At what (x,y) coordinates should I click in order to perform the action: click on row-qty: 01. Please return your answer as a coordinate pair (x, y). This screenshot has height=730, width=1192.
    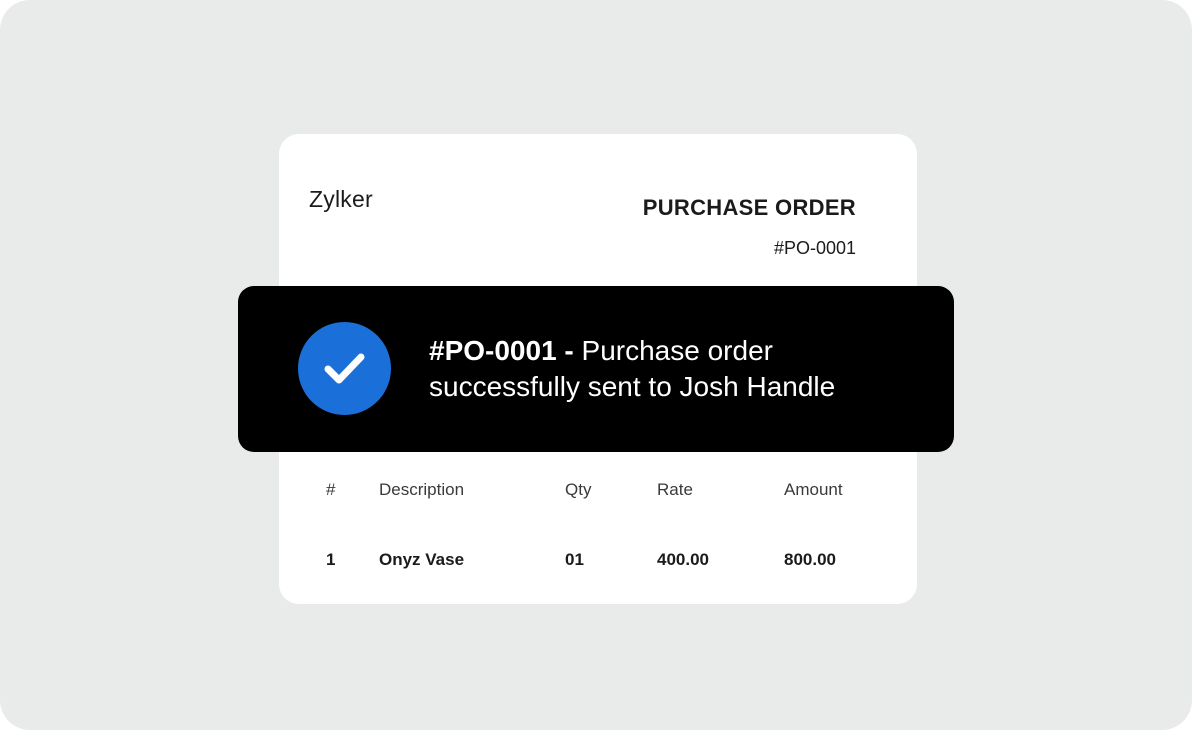
    Looking at the image, I should click on (574, 559).